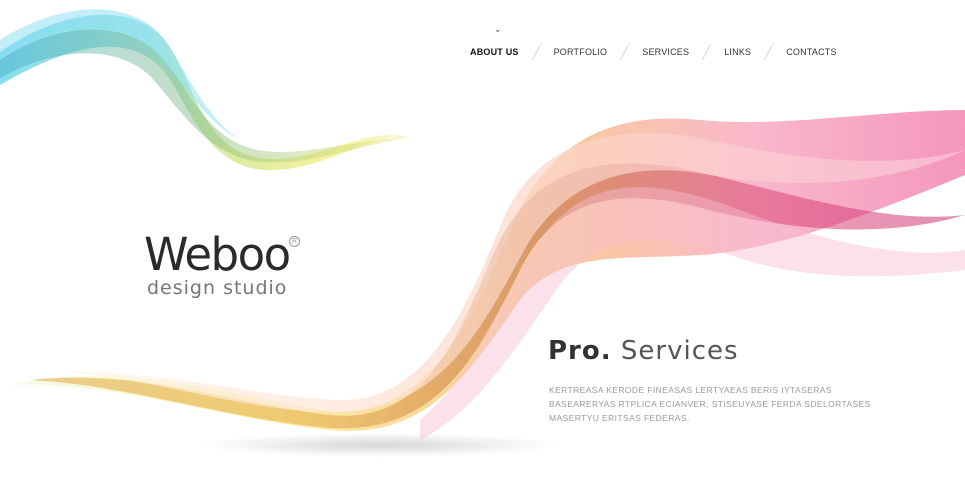 The height and width of the screenshot is (479, 965). What do you see at coordinates (665, 52) in the screenshot?
I see `nav-item-services: SERVICES` at bounding box center [665, 52].